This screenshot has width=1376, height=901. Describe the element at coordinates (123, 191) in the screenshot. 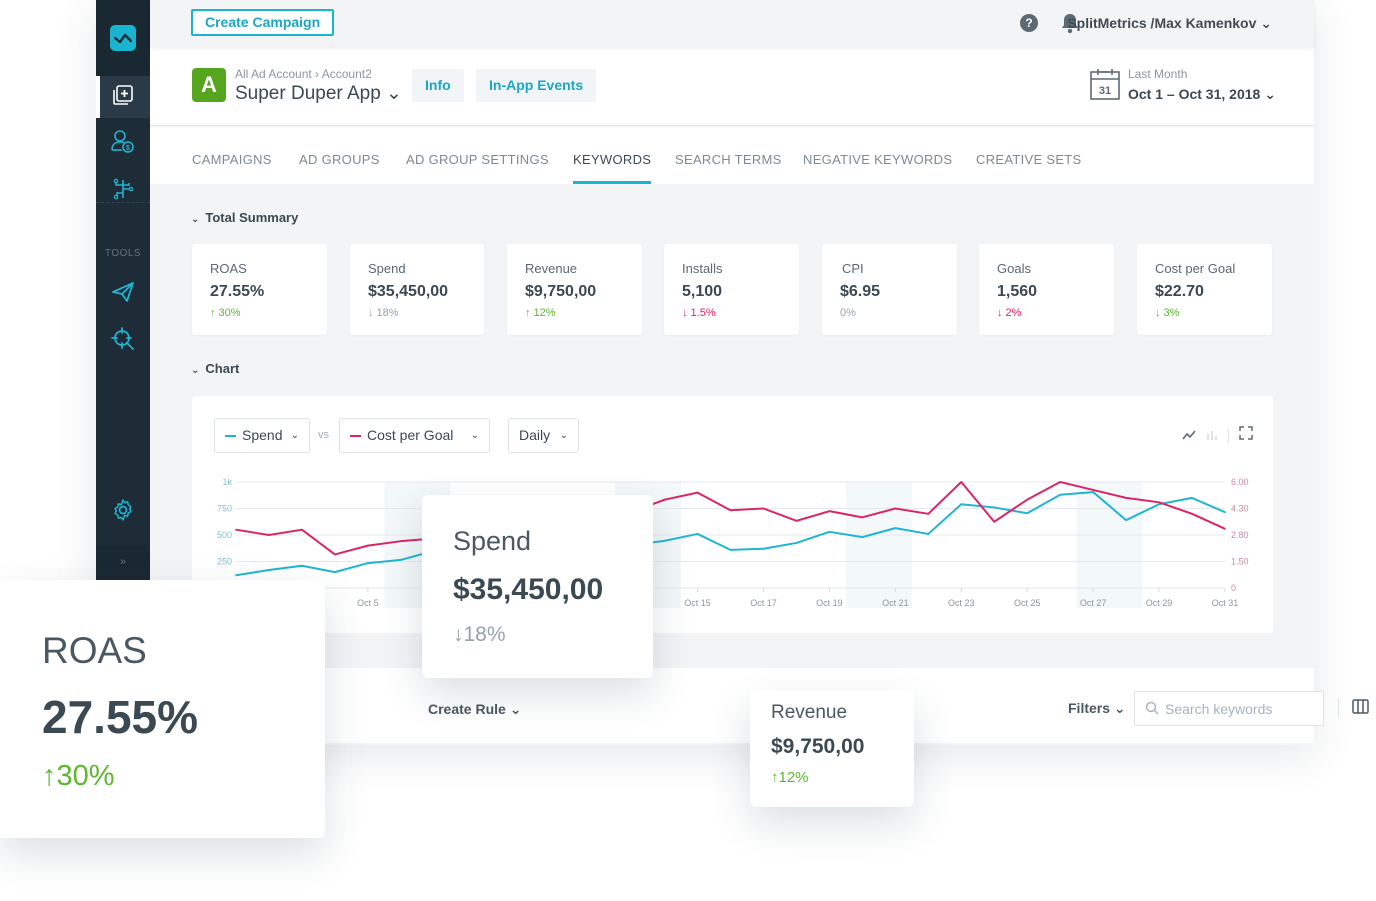

I see `sidebar-item-integrations` at that location.